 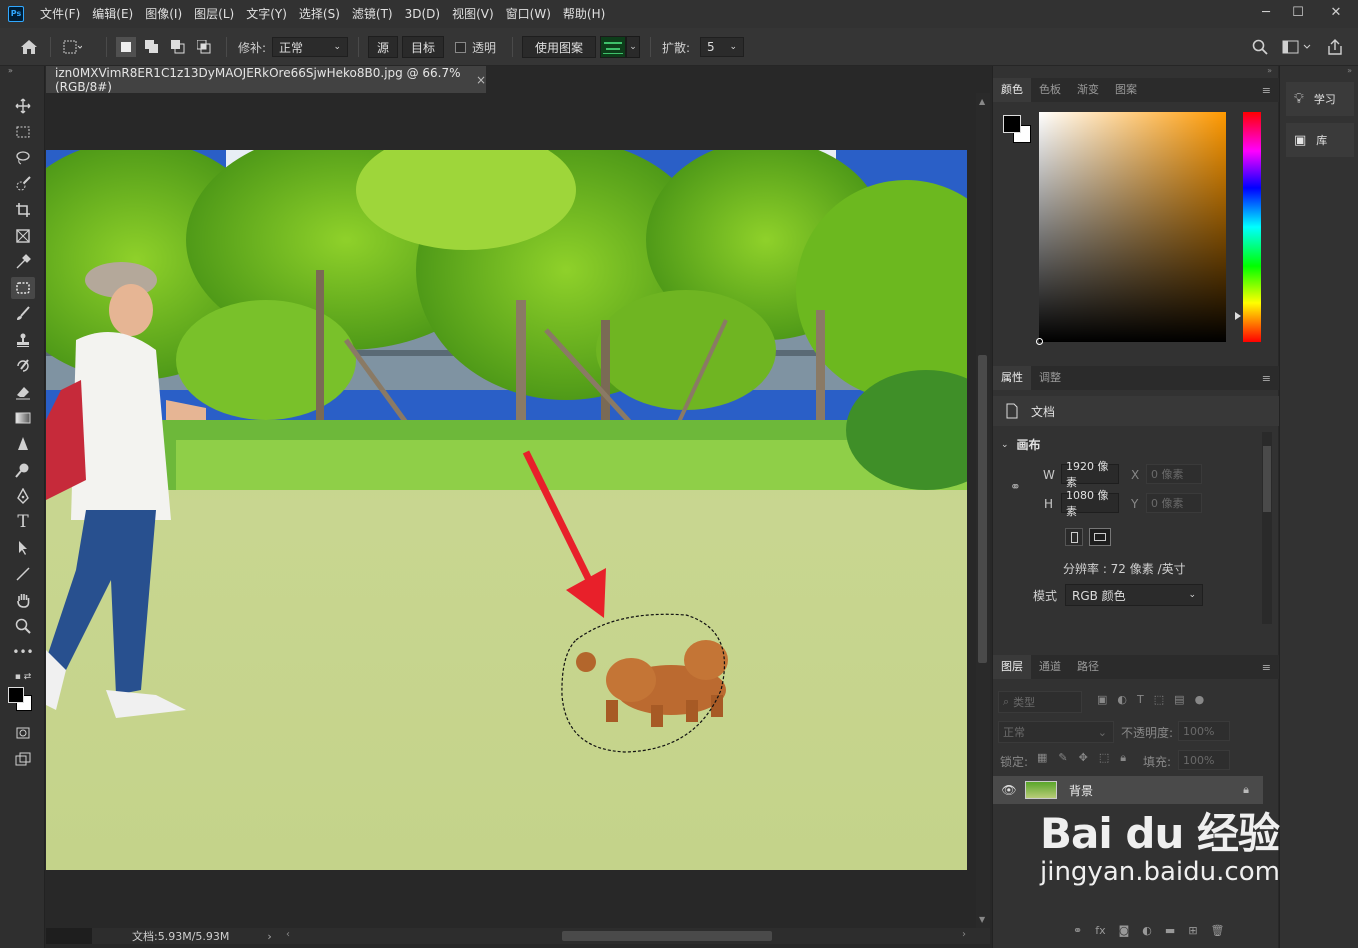 What do you see at coordinates (1102, 699) in the screenshot?
I see `pixel-filter-icon: ▣` at bounding box center [1102, 699].